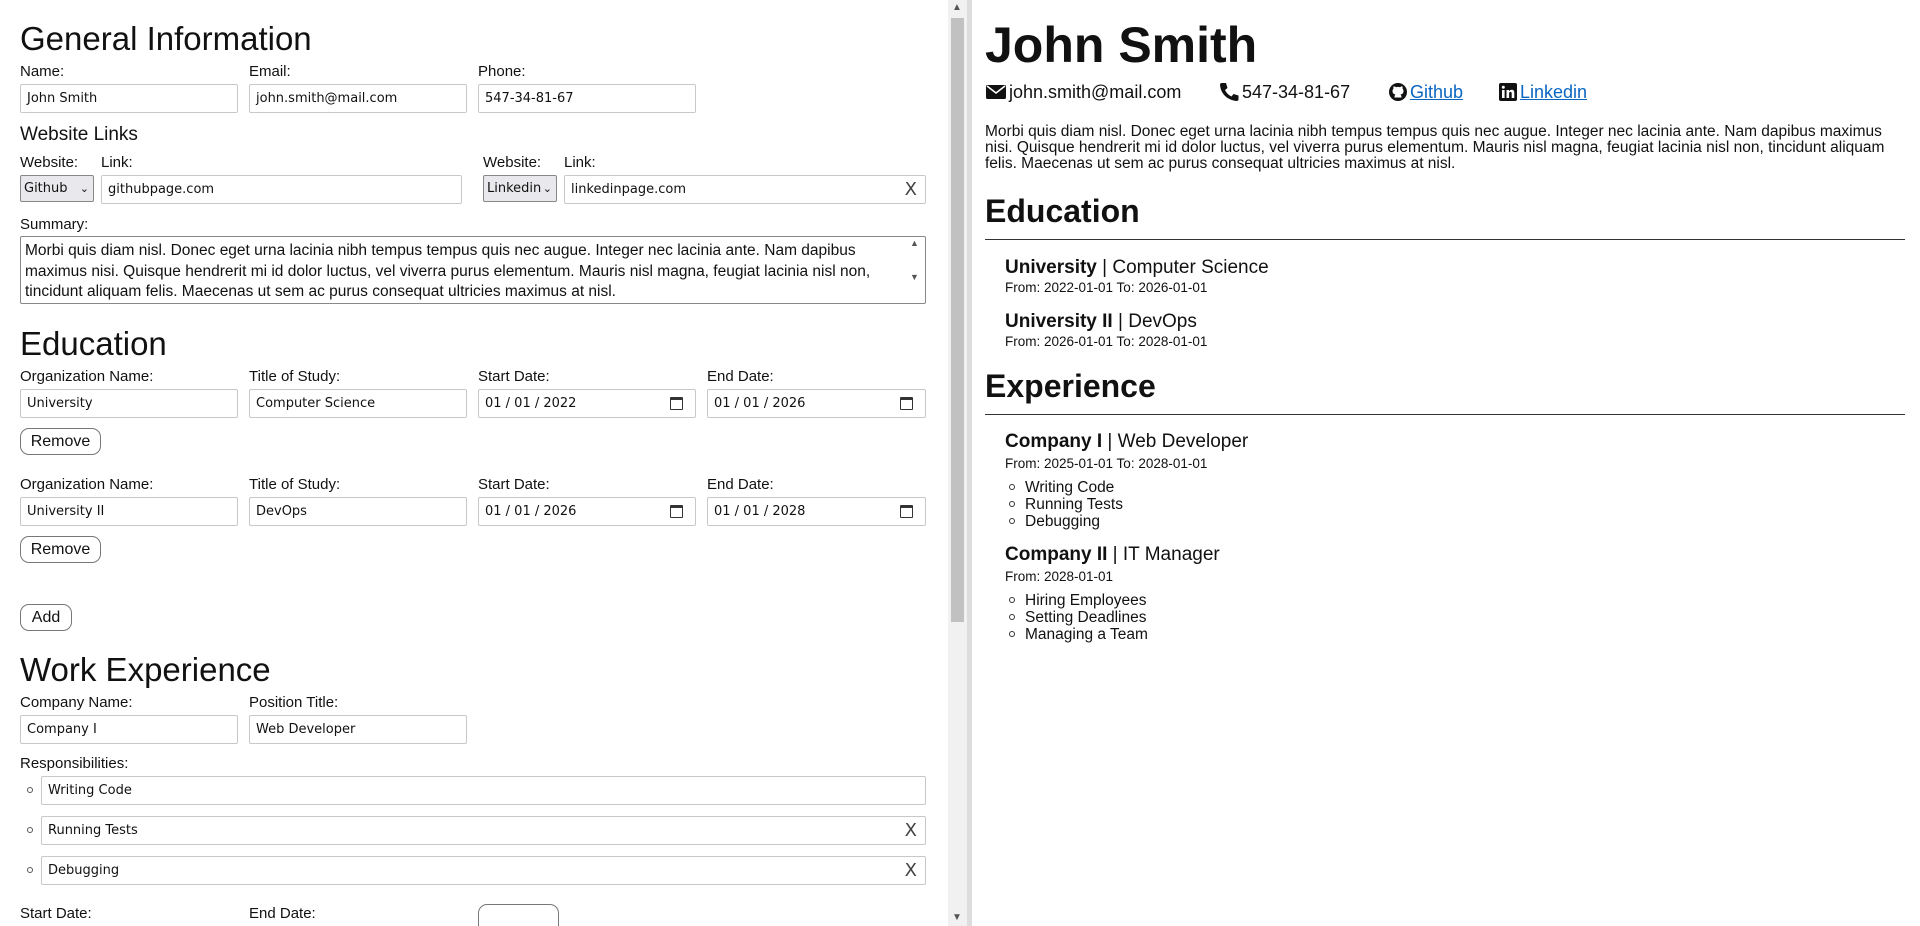  Describe the element at coordinates (957, 917) in the screenshot. I see `scroll-down-icon: ▼` at that location.